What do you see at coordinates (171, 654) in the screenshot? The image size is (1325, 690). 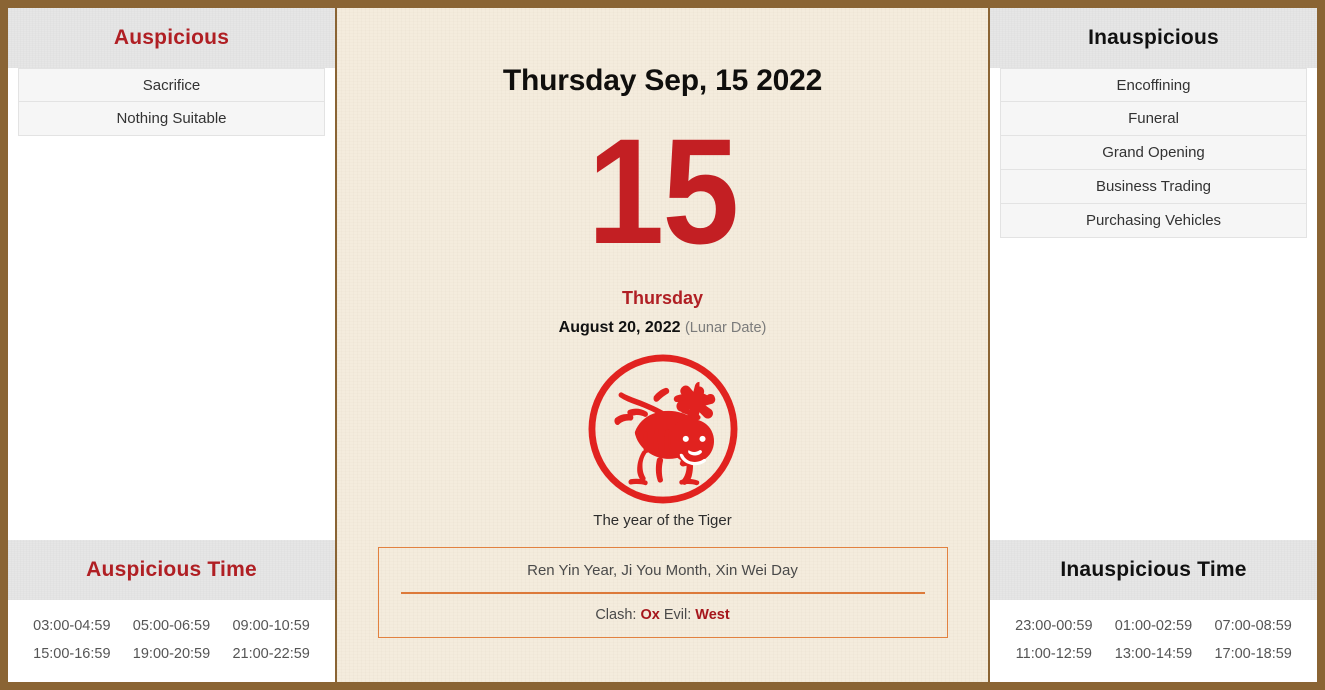 I see `time-slot: 19:00-20:59` at bounding box center [171, 654].